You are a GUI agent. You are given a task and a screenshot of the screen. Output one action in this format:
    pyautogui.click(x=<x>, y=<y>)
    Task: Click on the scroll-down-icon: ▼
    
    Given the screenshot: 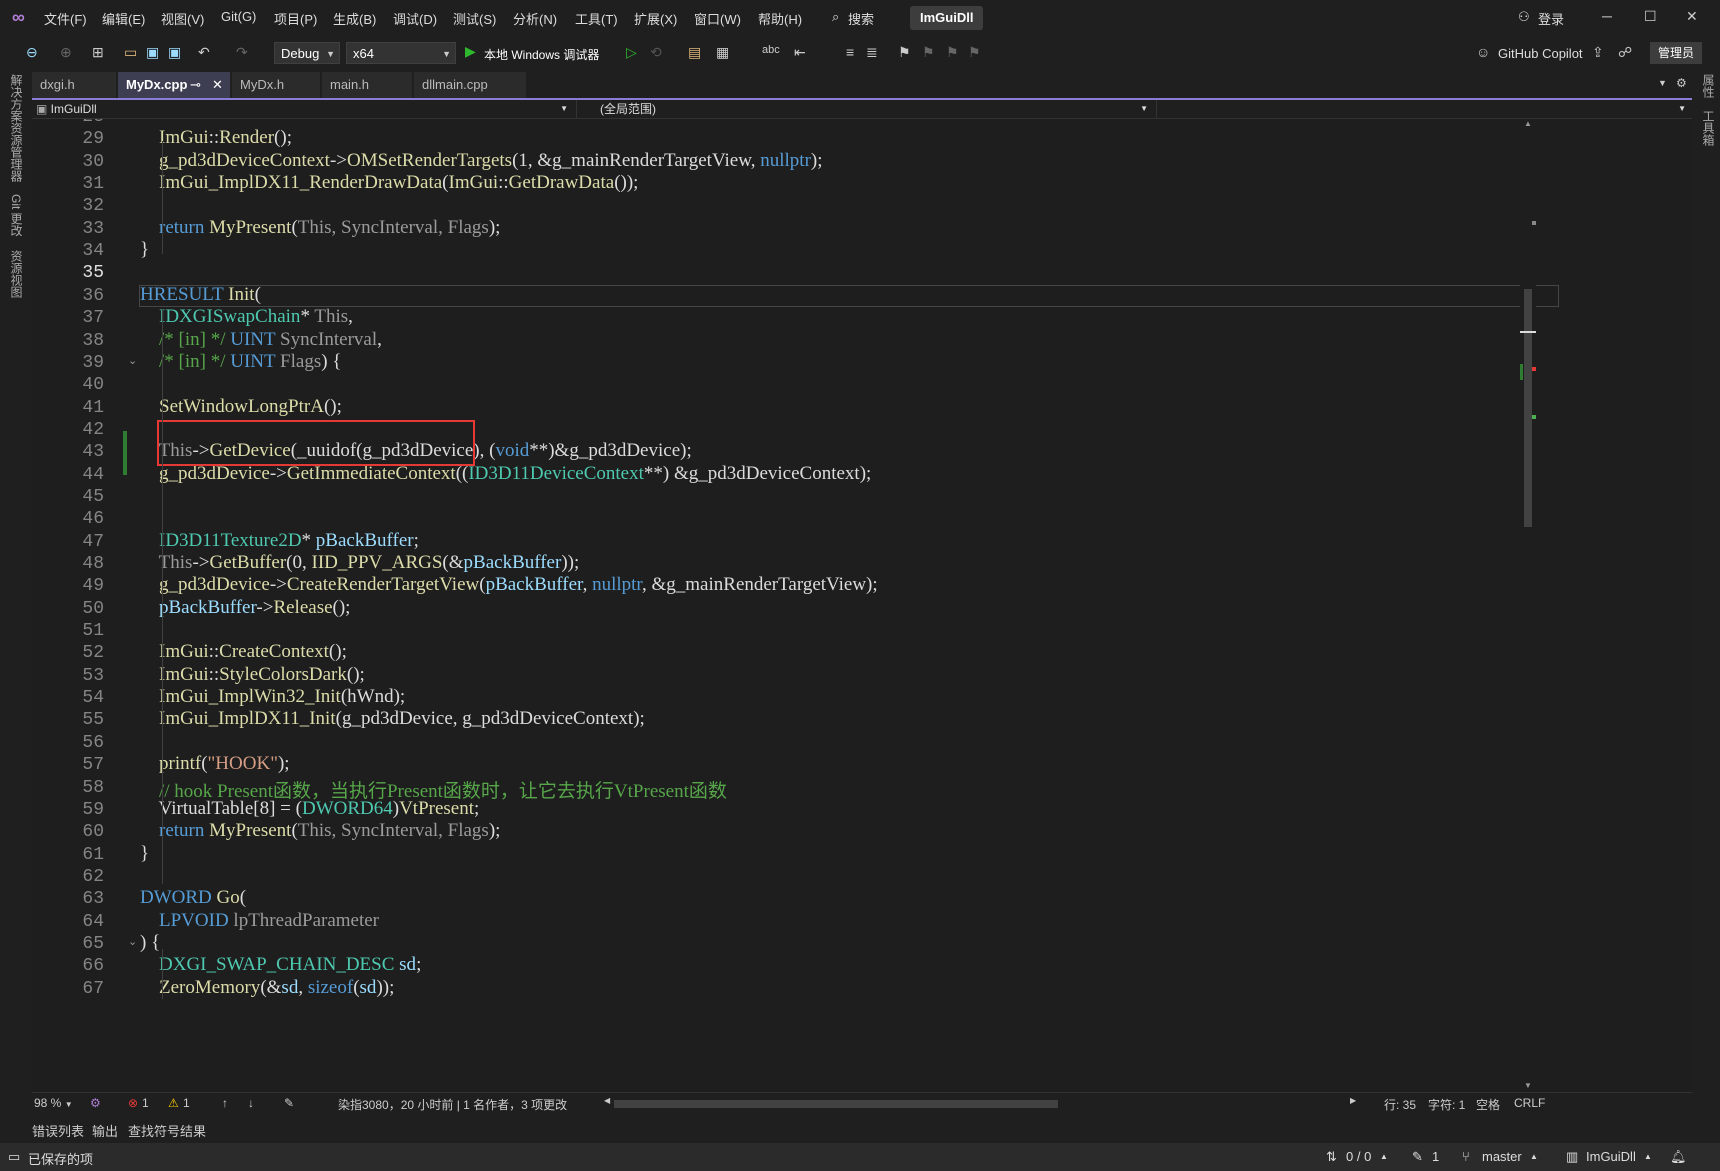 What is the action you would take?
    pyautogui.click(x=1528, y=1085)
    